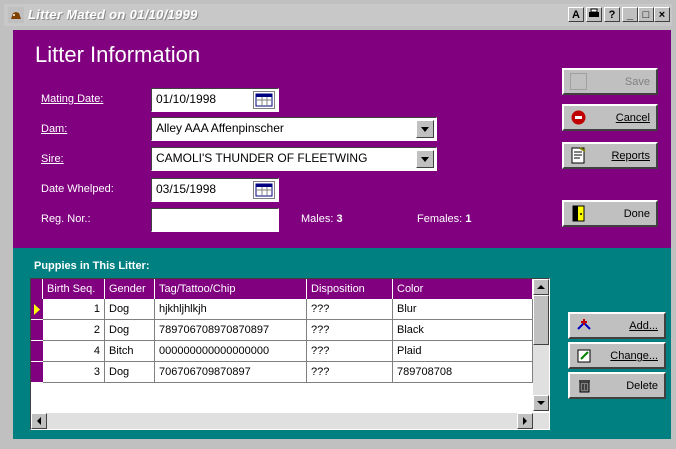  What do you see at coordinates (231, 372) in the screenshot?
I see `cell-tag: 706706709870897` at bounding box center [231, 372].